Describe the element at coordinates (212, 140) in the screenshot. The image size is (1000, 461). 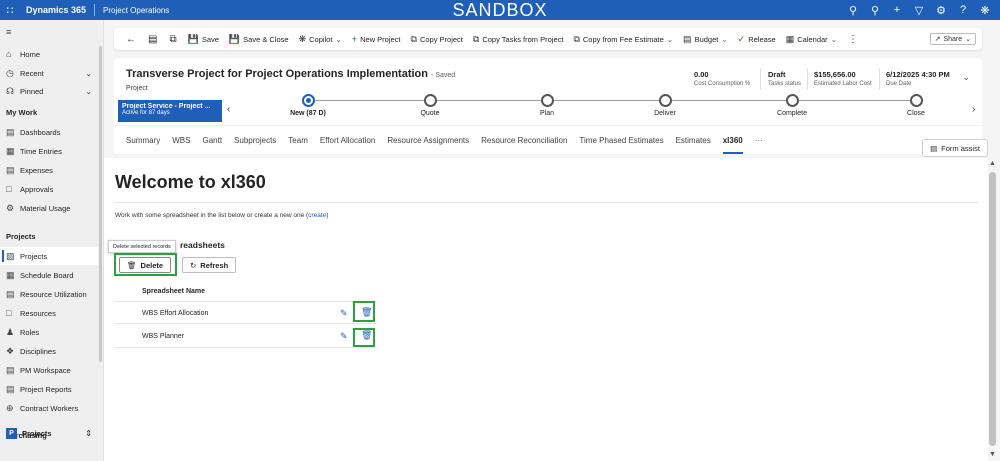
I see `tab-gantt: Gantt` at that location.